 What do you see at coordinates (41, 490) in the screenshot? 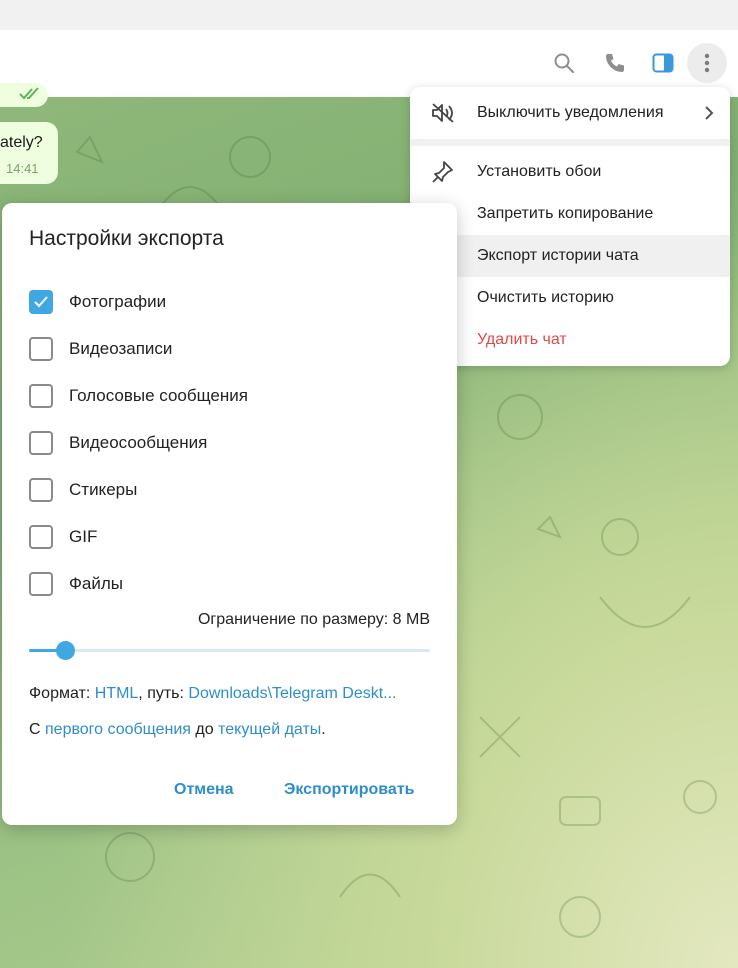
I see `checkbox-stickers` at bounding box center [41, 490].